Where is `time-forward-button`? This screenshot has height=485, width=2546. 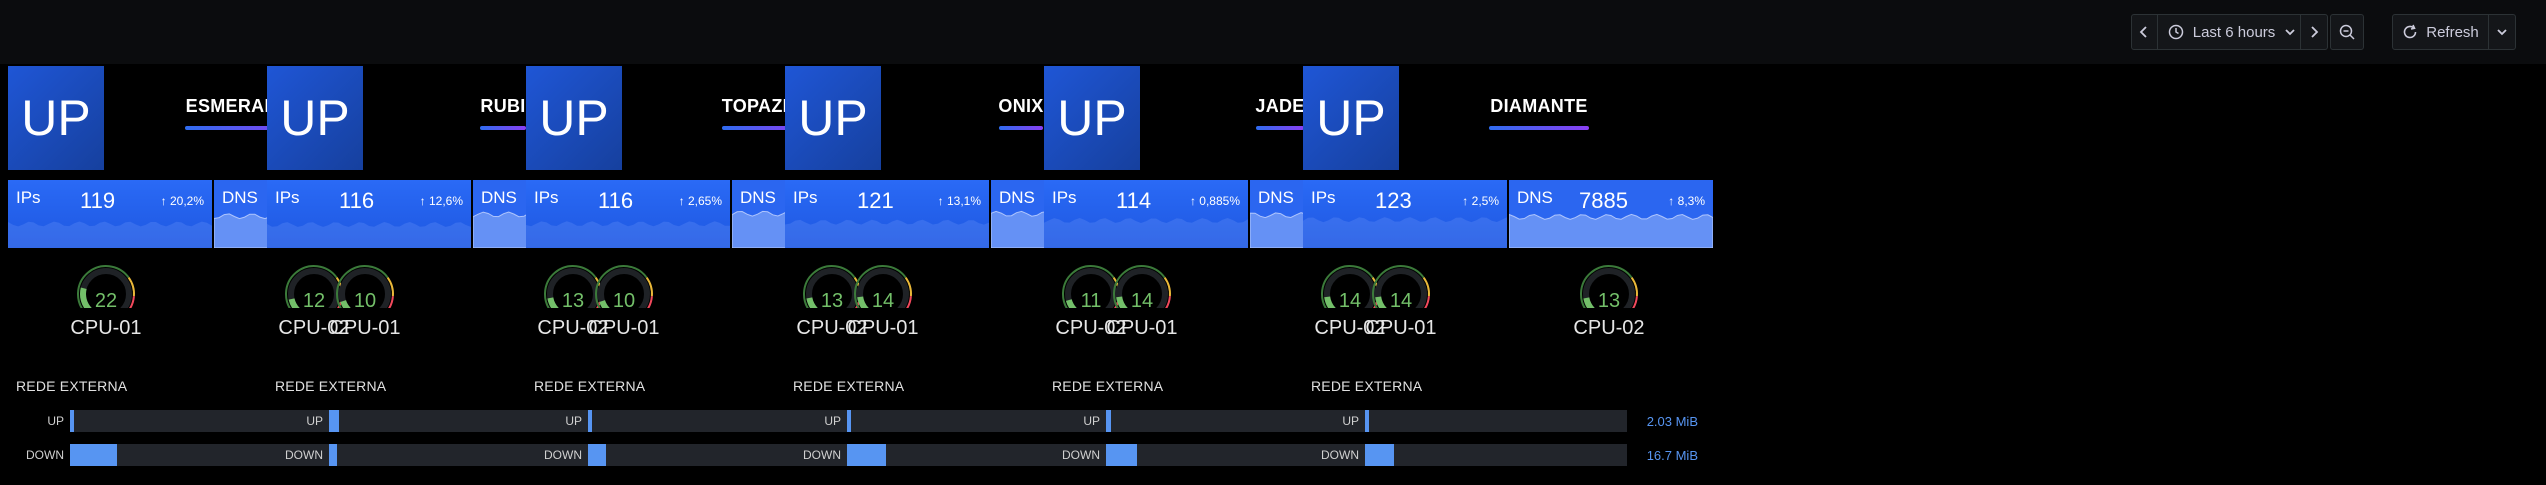
time-forward-button is located at coordinates (2314, 32).